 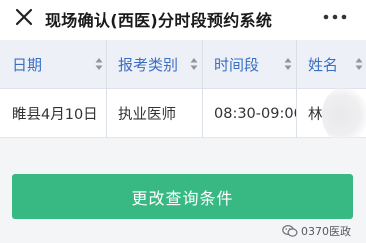 What do you see at coordinates (323, 65) in the screenshot?
I see `column-header-label: 姓名` at bounding box center [323, 65].